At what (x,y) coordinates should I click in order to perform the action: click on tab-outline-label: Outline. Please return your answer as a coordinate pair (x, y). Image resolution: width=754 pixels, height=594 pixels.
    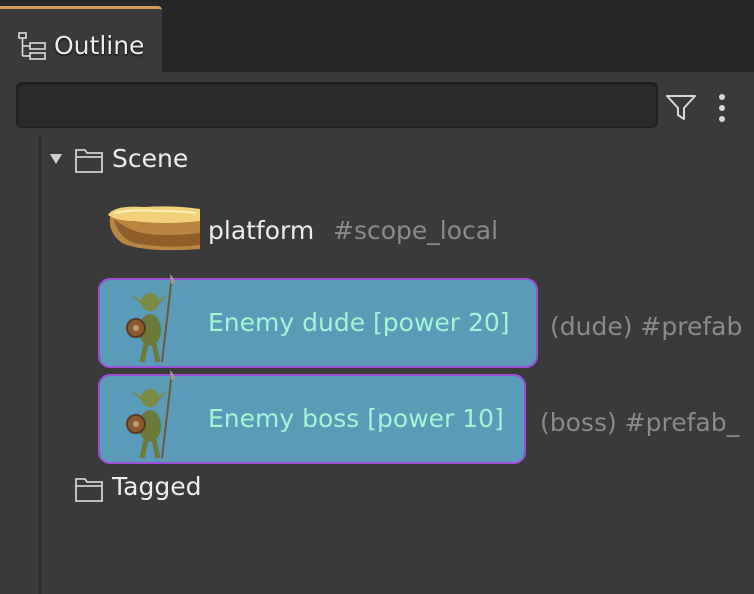
    Looking at the image, I should click on (99, 45).